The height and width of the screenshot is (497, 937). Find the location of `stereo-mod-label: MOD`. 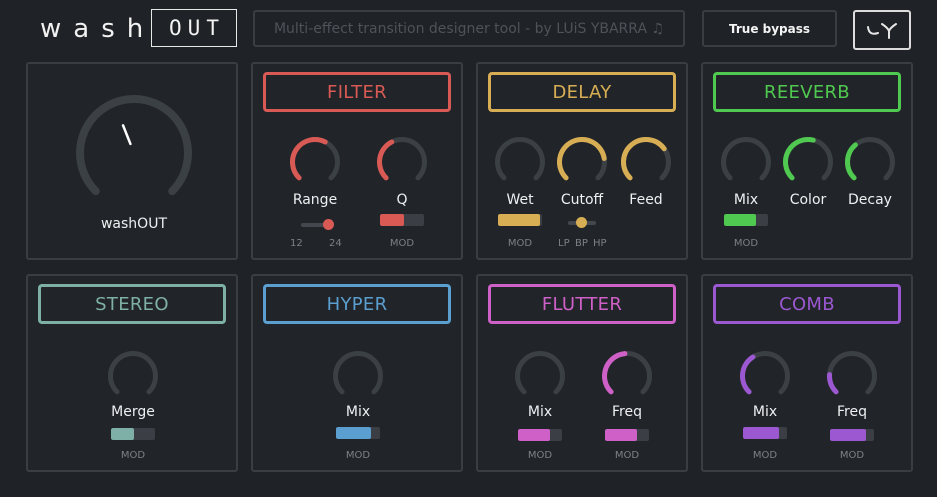

stereo-mod-label: MOD is located at coordinates (133, 455).